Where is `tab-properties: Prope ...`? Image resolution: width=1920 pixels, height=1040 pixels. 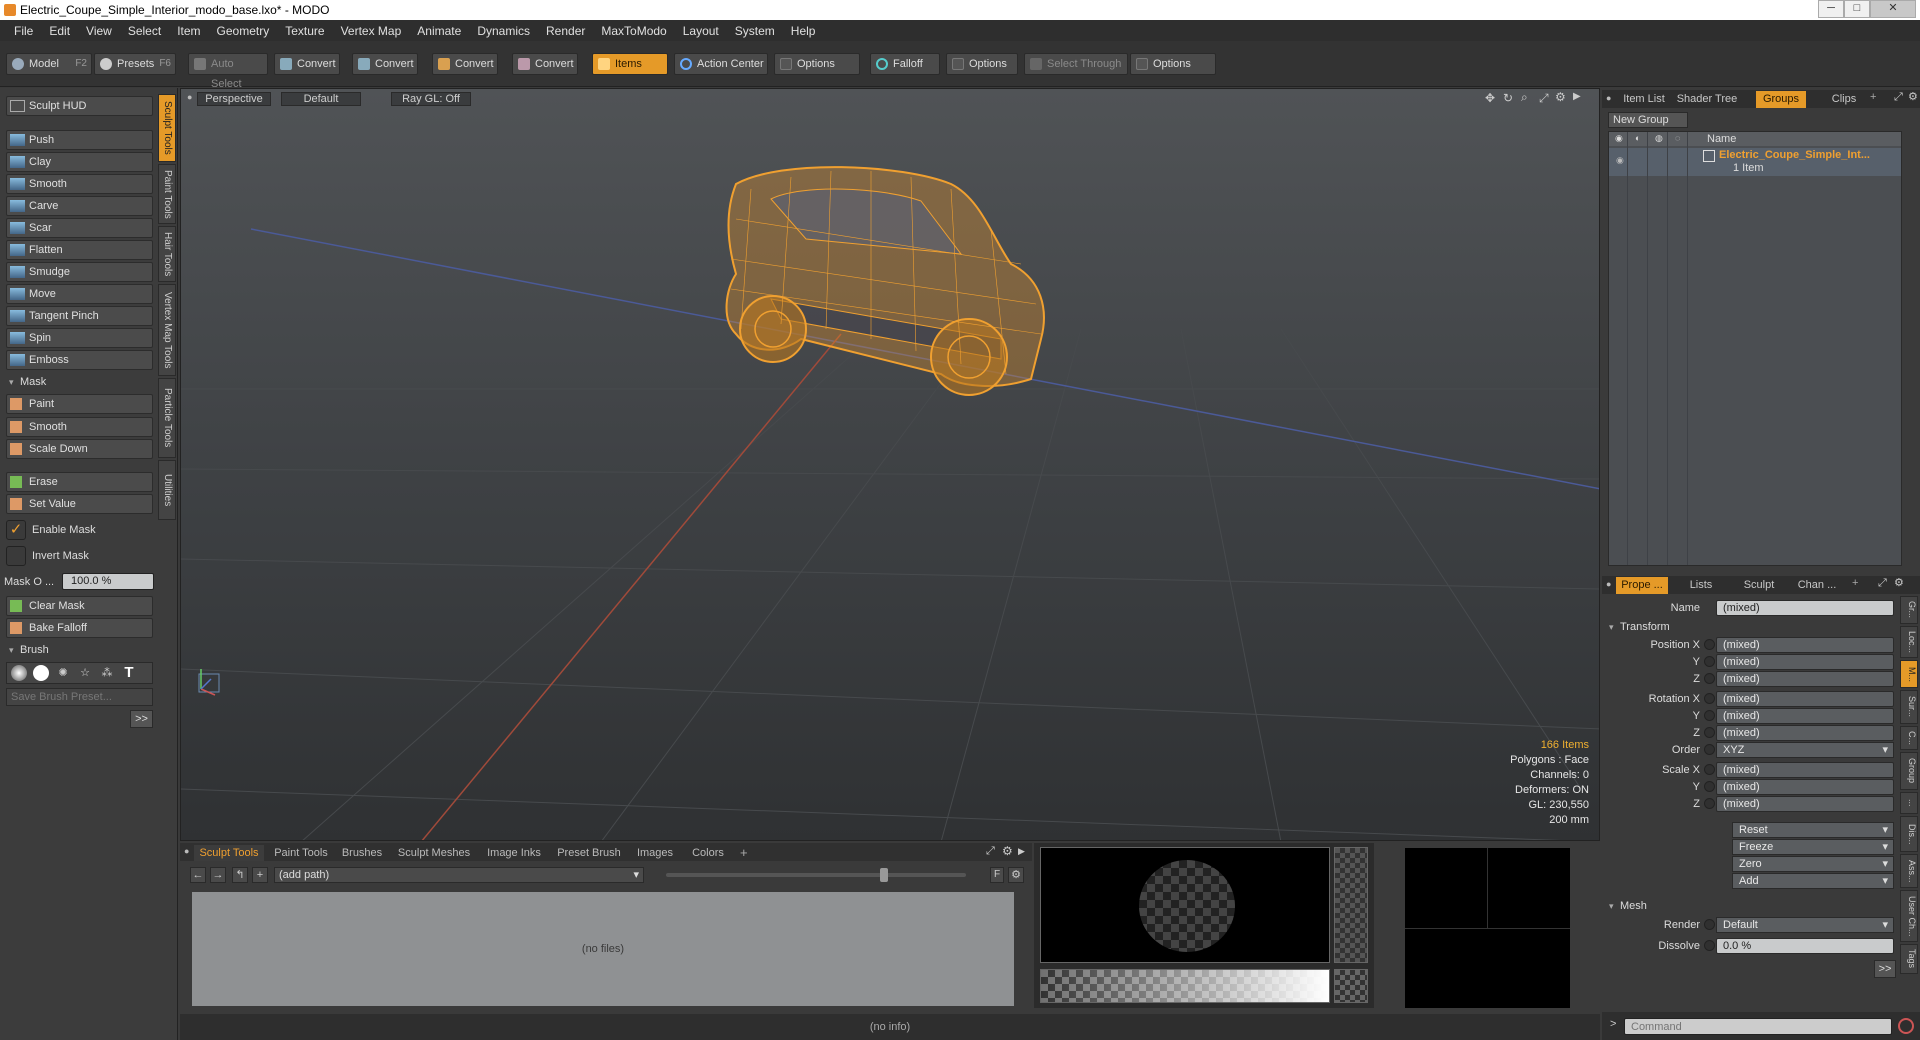 tab-properties: Prope ... is located at coordinates (1642, 585).